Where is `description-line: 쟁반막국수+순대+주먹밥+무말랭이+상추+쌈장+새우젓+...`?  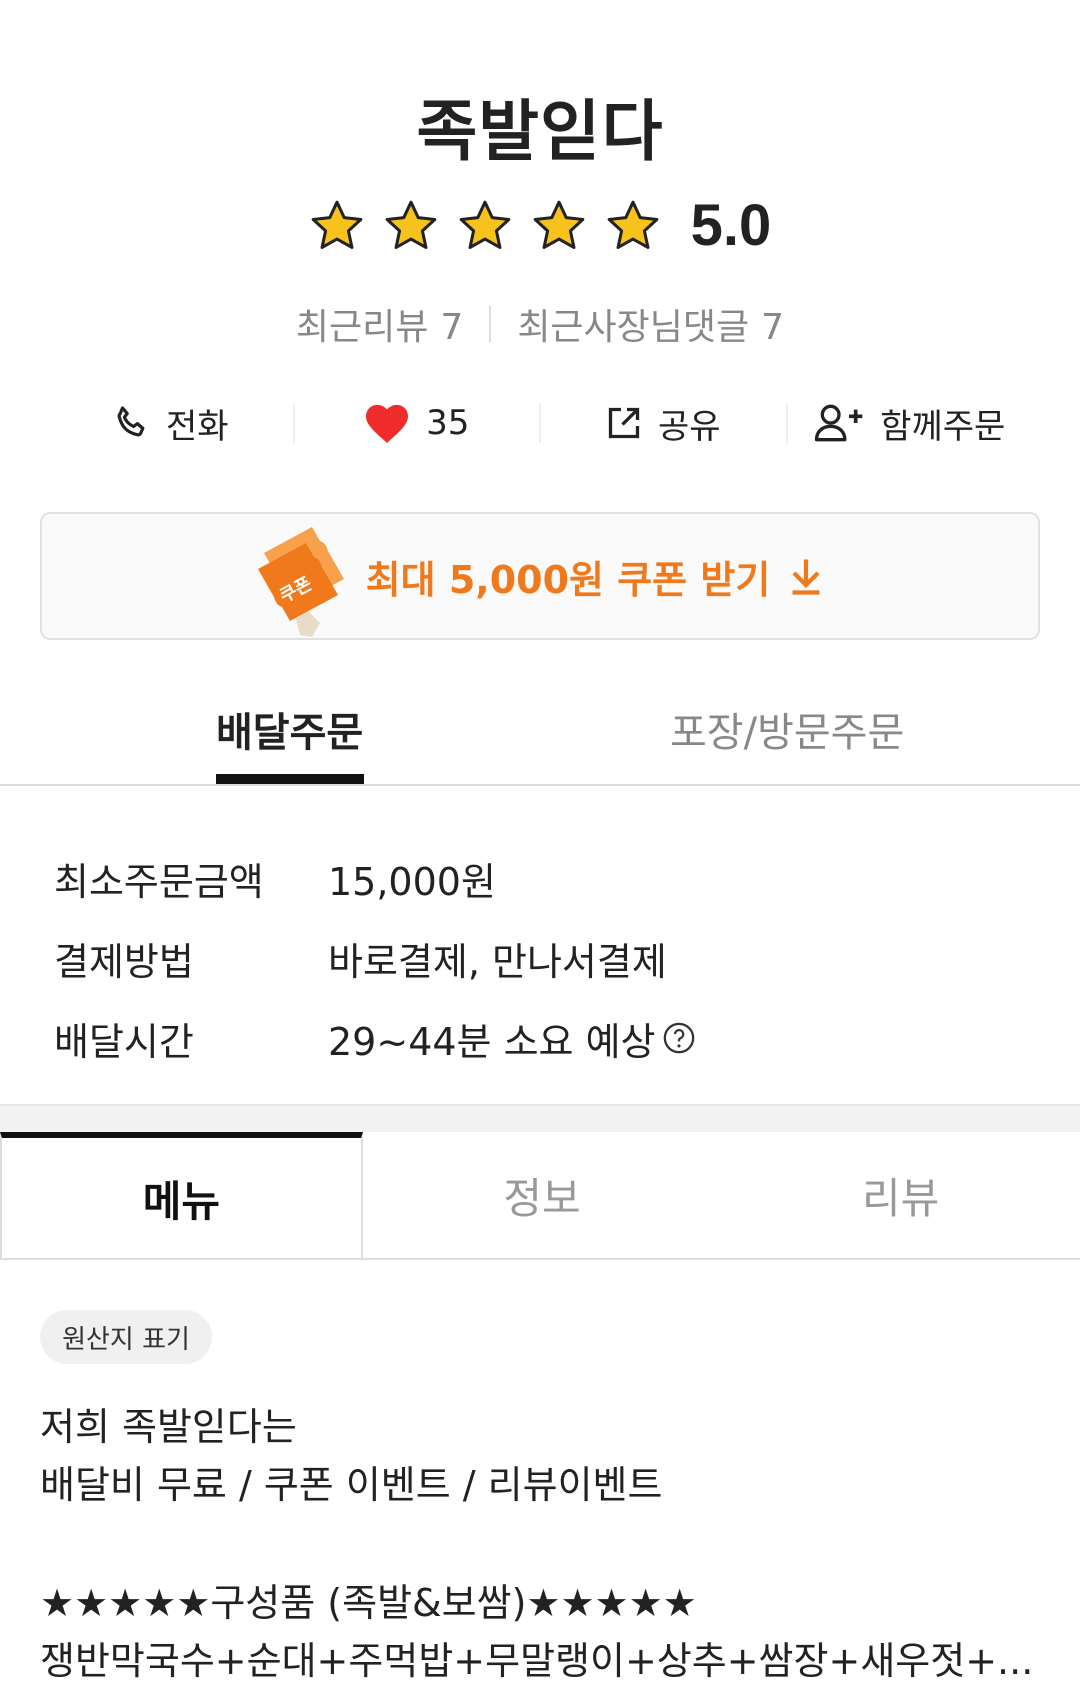 description-line: 쟁반막국수+순대+주먹밥+무말랭이+상추+쌈장+새우젓+... is located at coordinates (537, 1661).